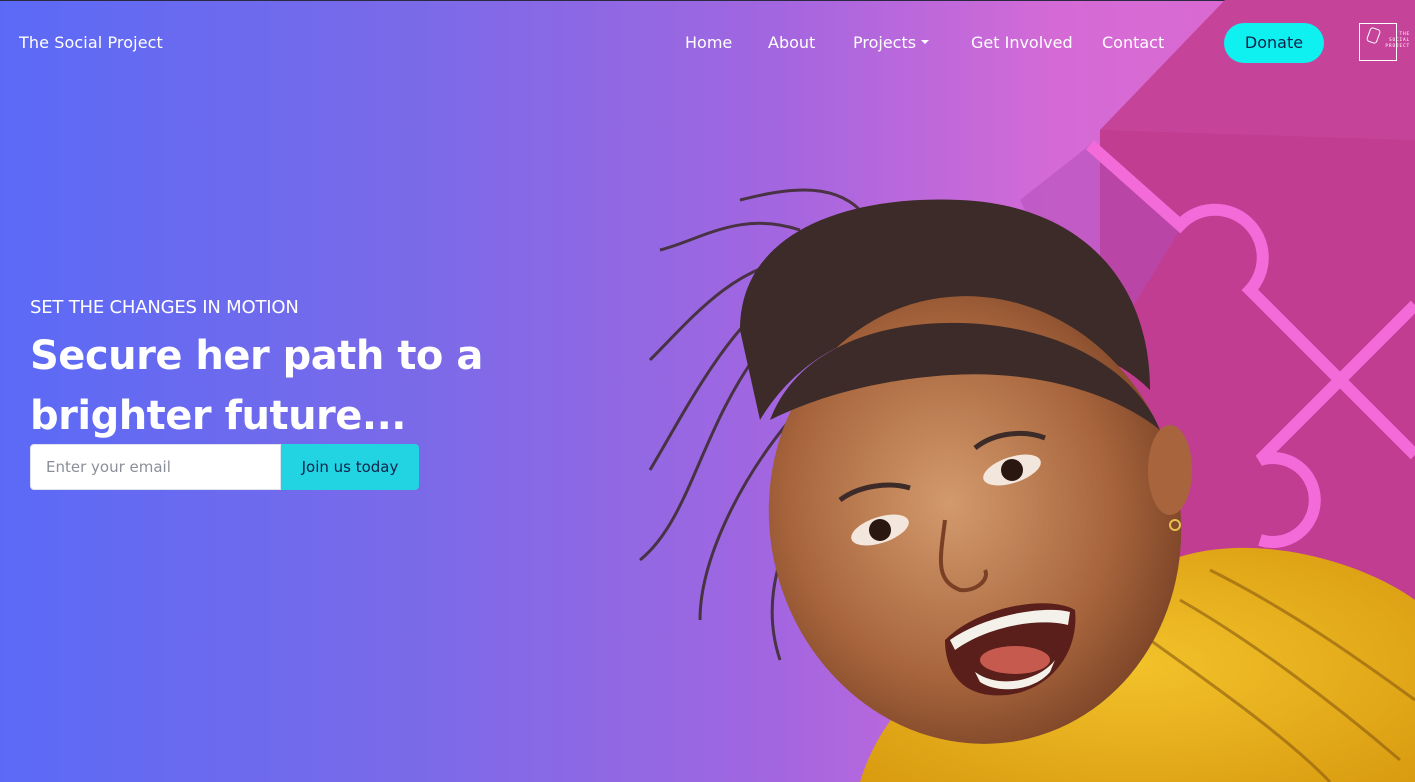 Image resolution: width=1415 pixels, height=782 pixels. I want to click on nav-projects-label: Projects, so click(885, 42).